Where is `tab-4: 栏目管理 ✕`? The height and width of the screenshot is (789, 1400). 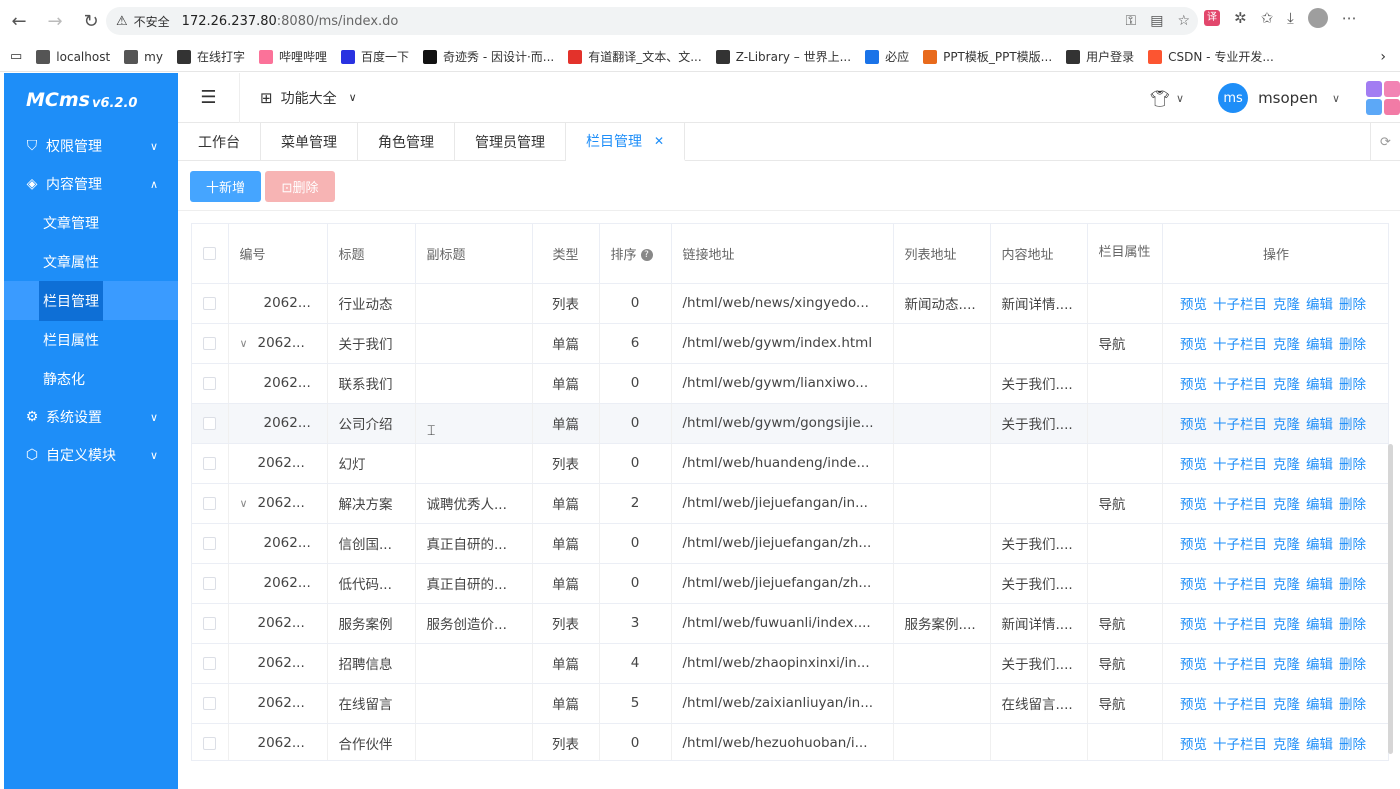
tab-4: 栏目管理 ✕ is located at coordinates (626, 142).